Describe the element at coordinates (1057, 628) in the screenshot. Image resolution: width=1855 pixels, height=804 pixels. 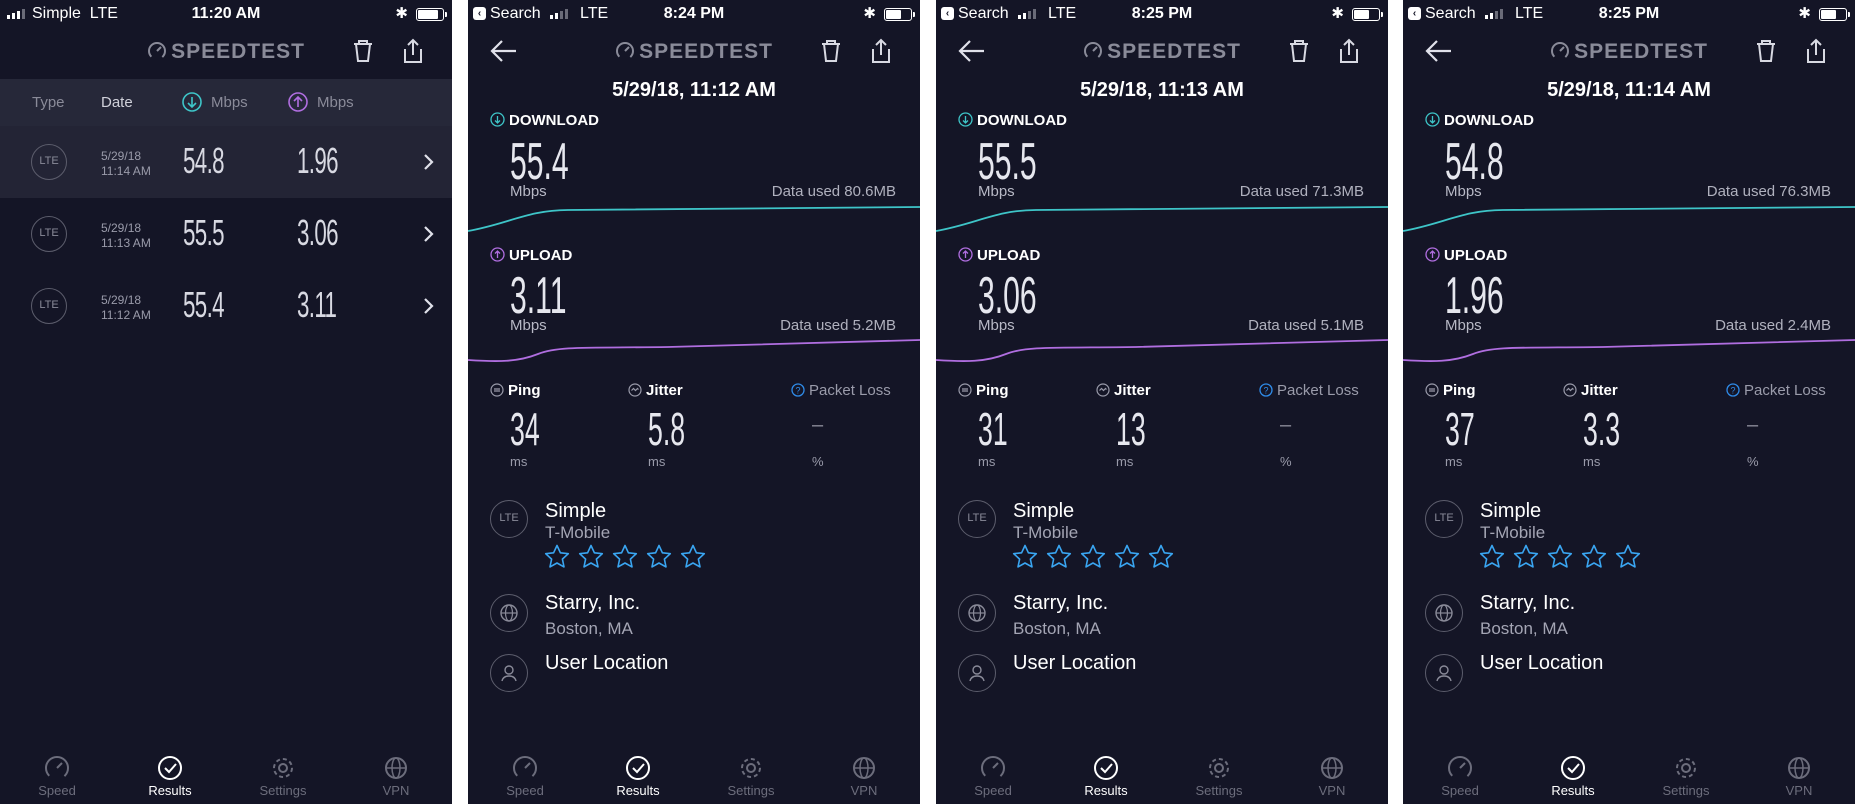
I see `server-city: Boston, MA` at that location.